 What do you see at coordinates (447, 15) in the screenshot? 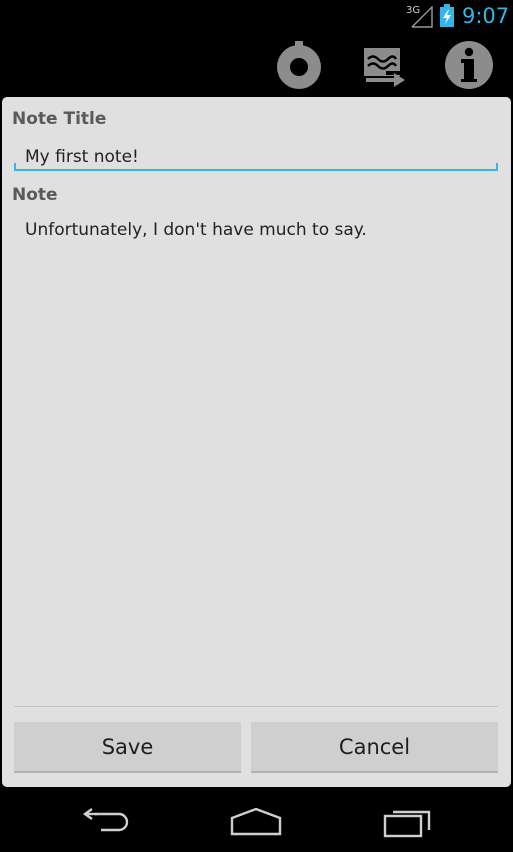
I see `battery-charging-icon` at bounding box center [447, 15].